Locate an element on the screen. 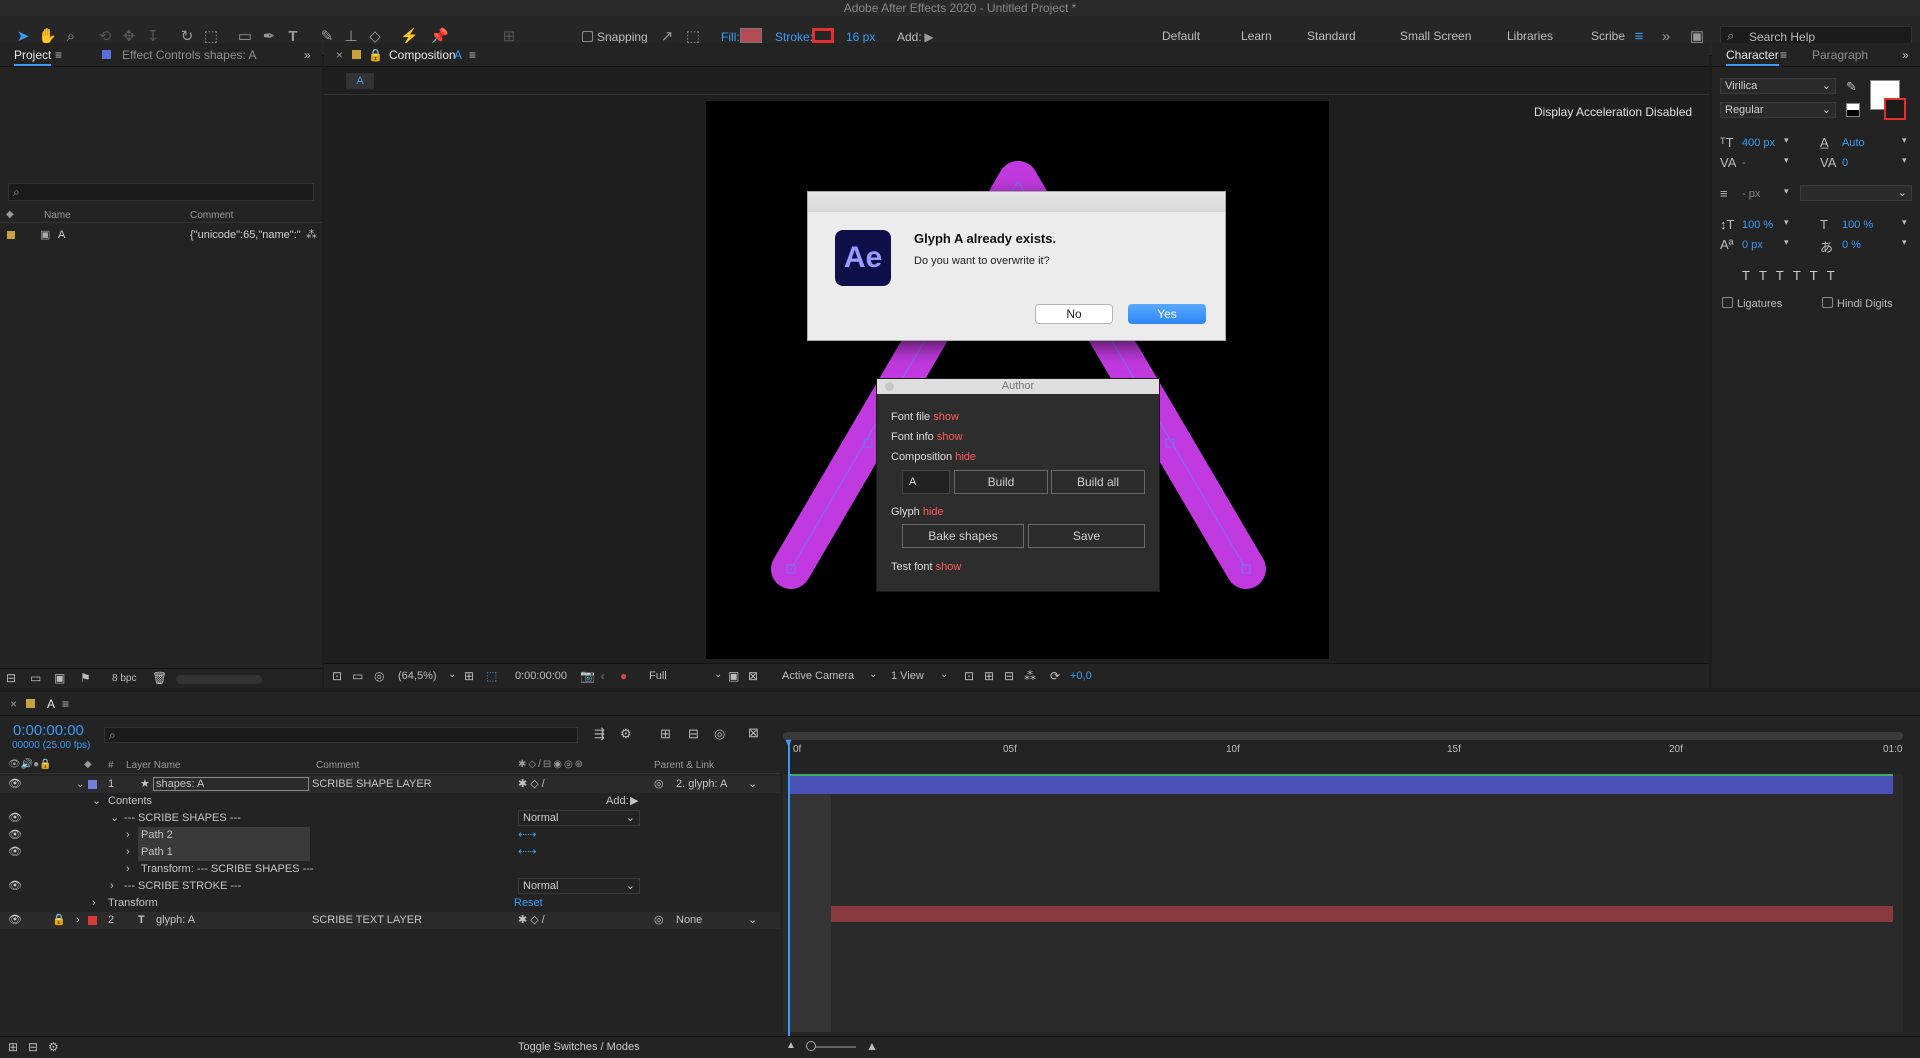 The image size is (1920, 1058). text-style-buttons: TTTTTT is located at coordinates (1793, 275).